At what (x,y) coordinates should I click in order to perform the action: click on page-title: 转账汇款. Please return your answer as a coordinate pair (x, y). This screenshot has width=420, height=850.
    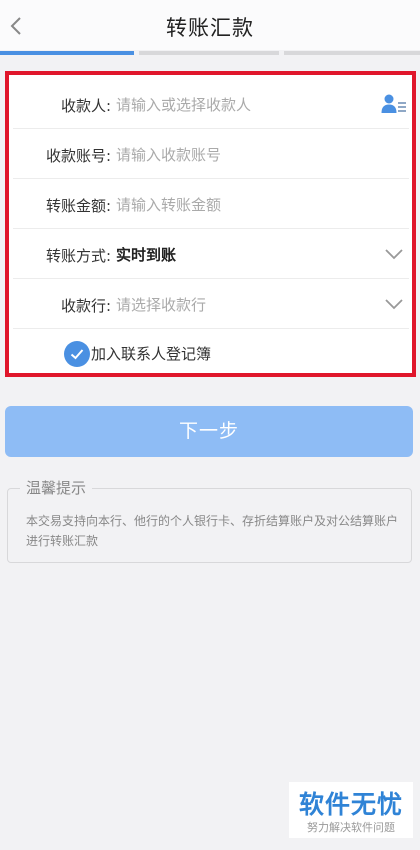
    Looking at the image, I should click on (210, 28).